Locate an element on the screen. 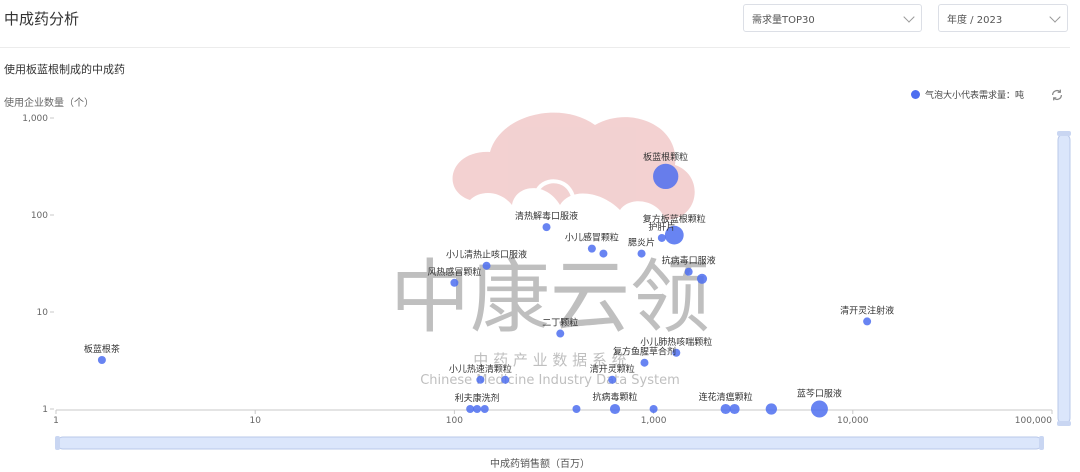 Image resolution: width=1080 pixels, height=472 pixels. x-tick-label: 1 is located at coordinates (56, 421).